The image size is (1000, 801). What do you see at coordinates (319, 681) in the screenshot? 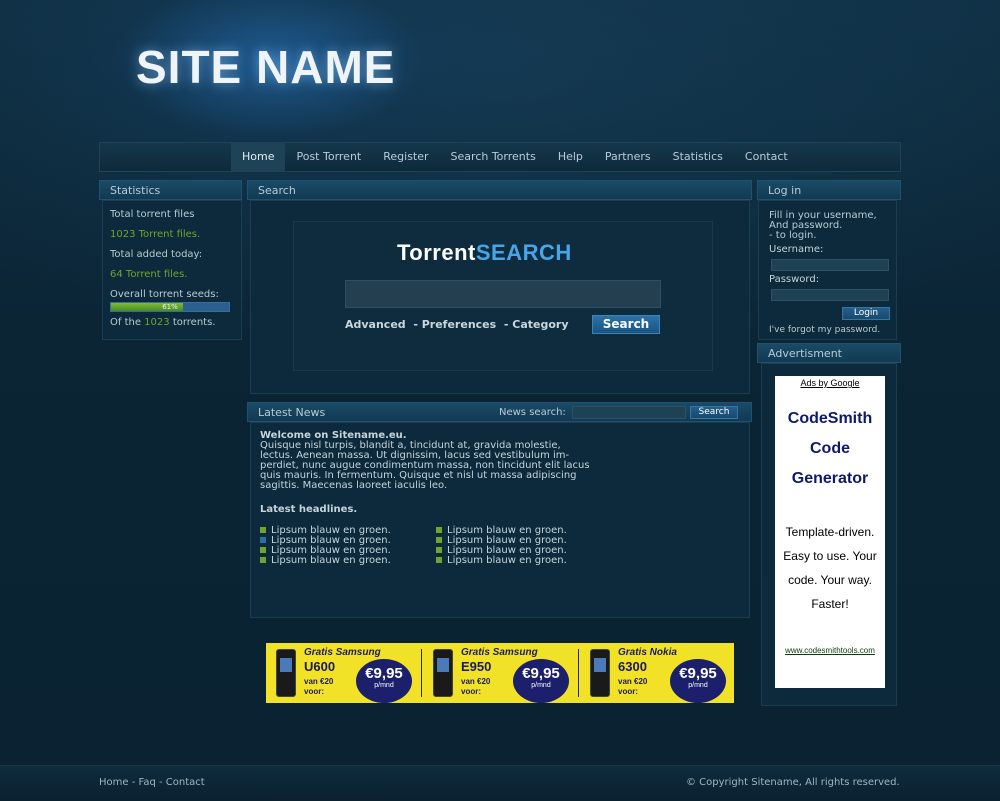
I see `offer-from-line: van €20` at bounding box center [319, 681].